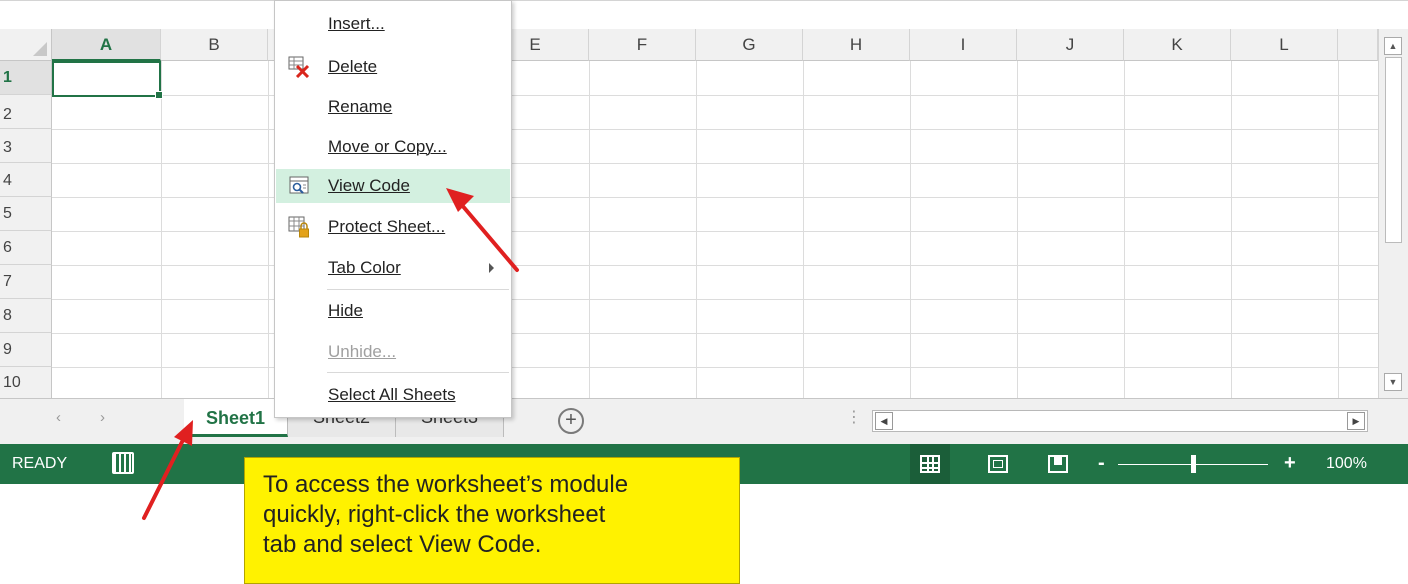  What do you see at coordinates (704, 421) in the screenshot?
I see `sheet-tab-bar: ‹ › Sheet1 Sheet2 Sheet3 + ⋮ ◀ ▶` at bounding box center [704, 421].